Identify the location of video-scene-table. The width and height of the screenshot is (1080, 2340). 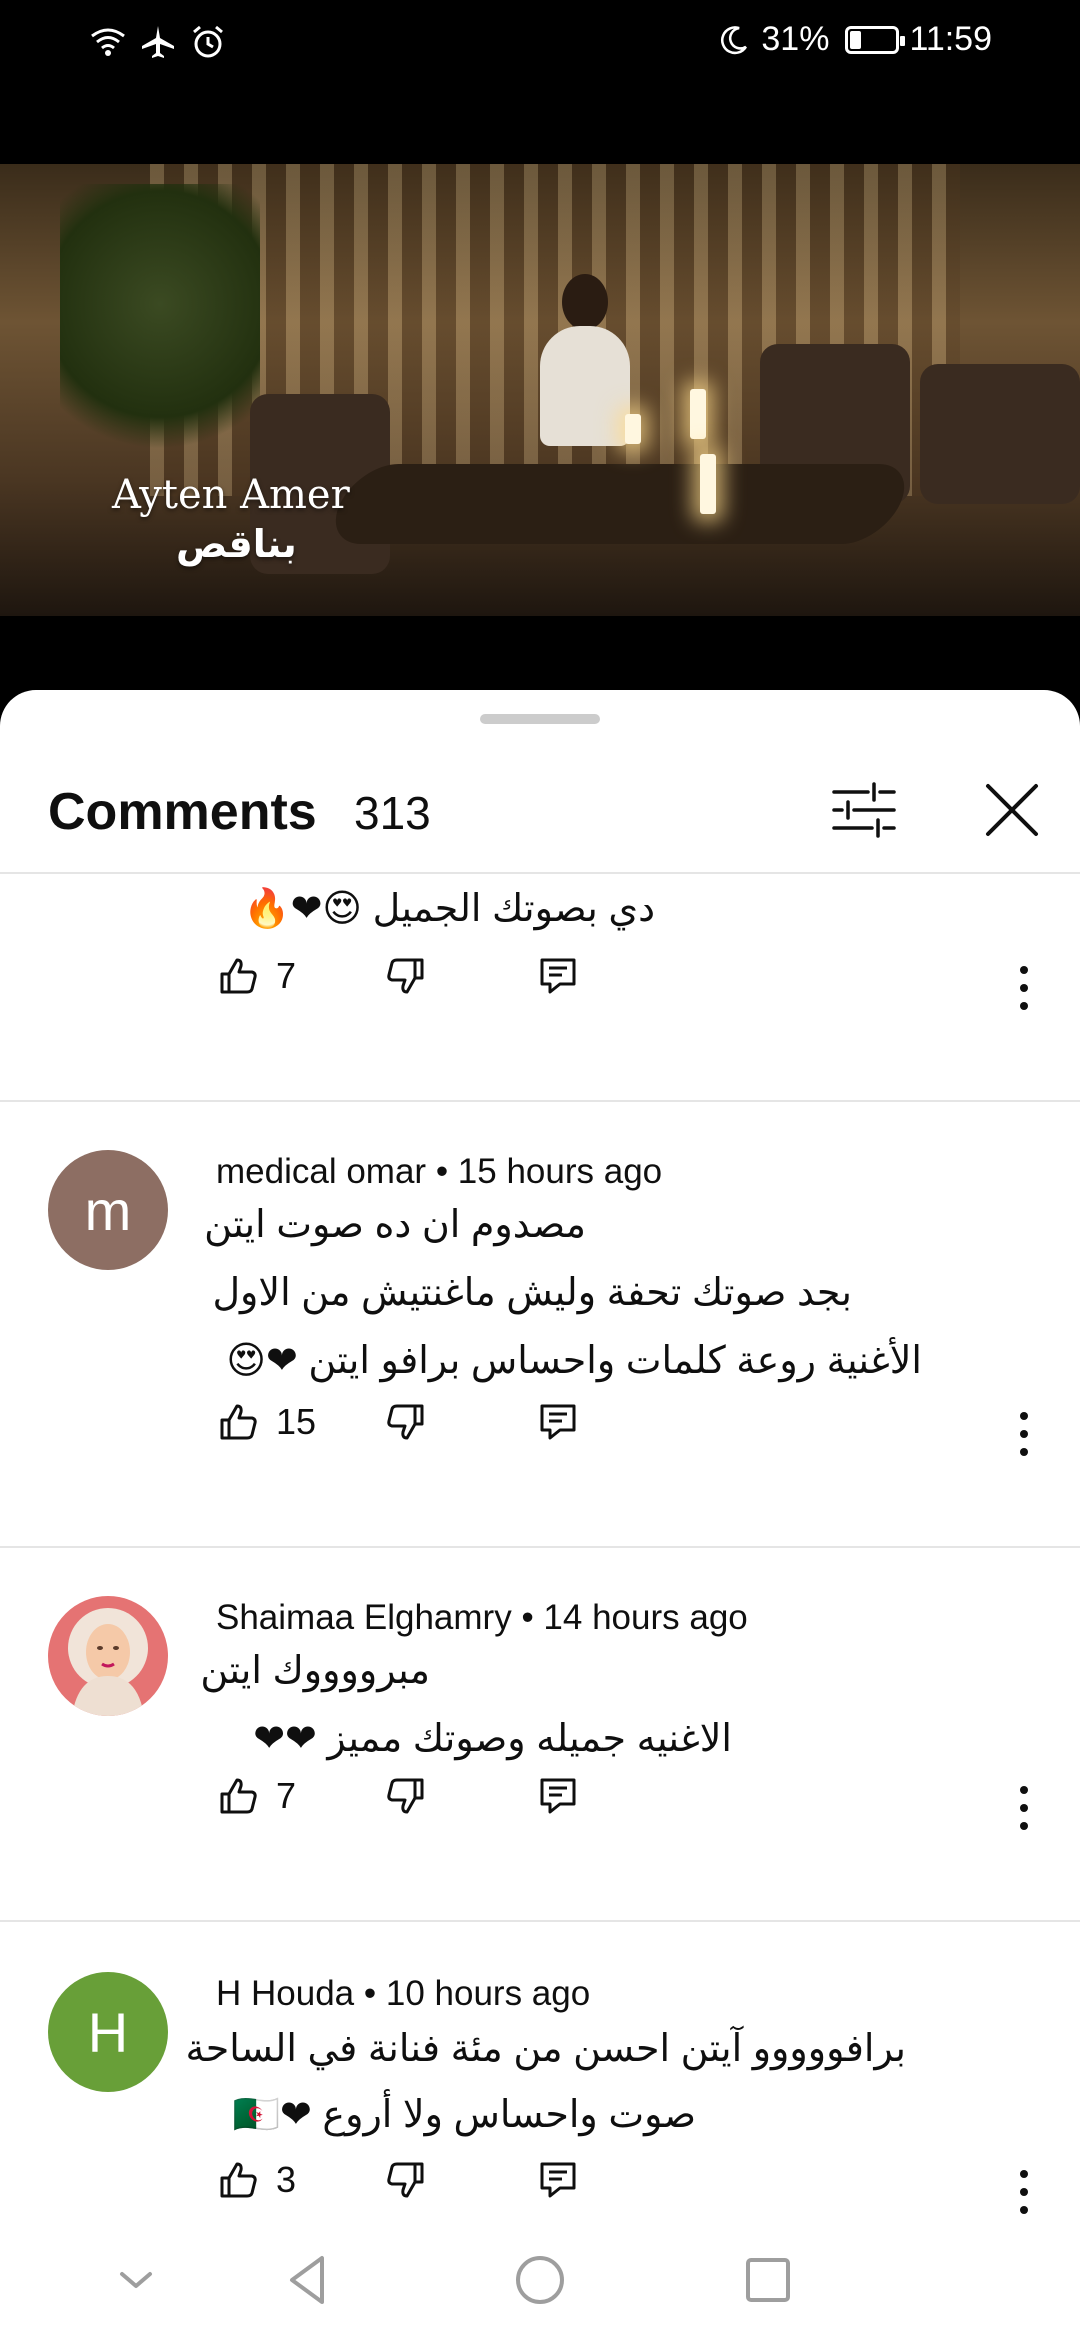
(620, 504).